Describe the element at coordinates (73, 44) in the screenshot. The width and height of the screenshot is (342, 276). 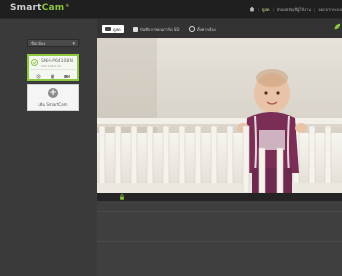
I see `chevron-down-icon: ▾` at that location.